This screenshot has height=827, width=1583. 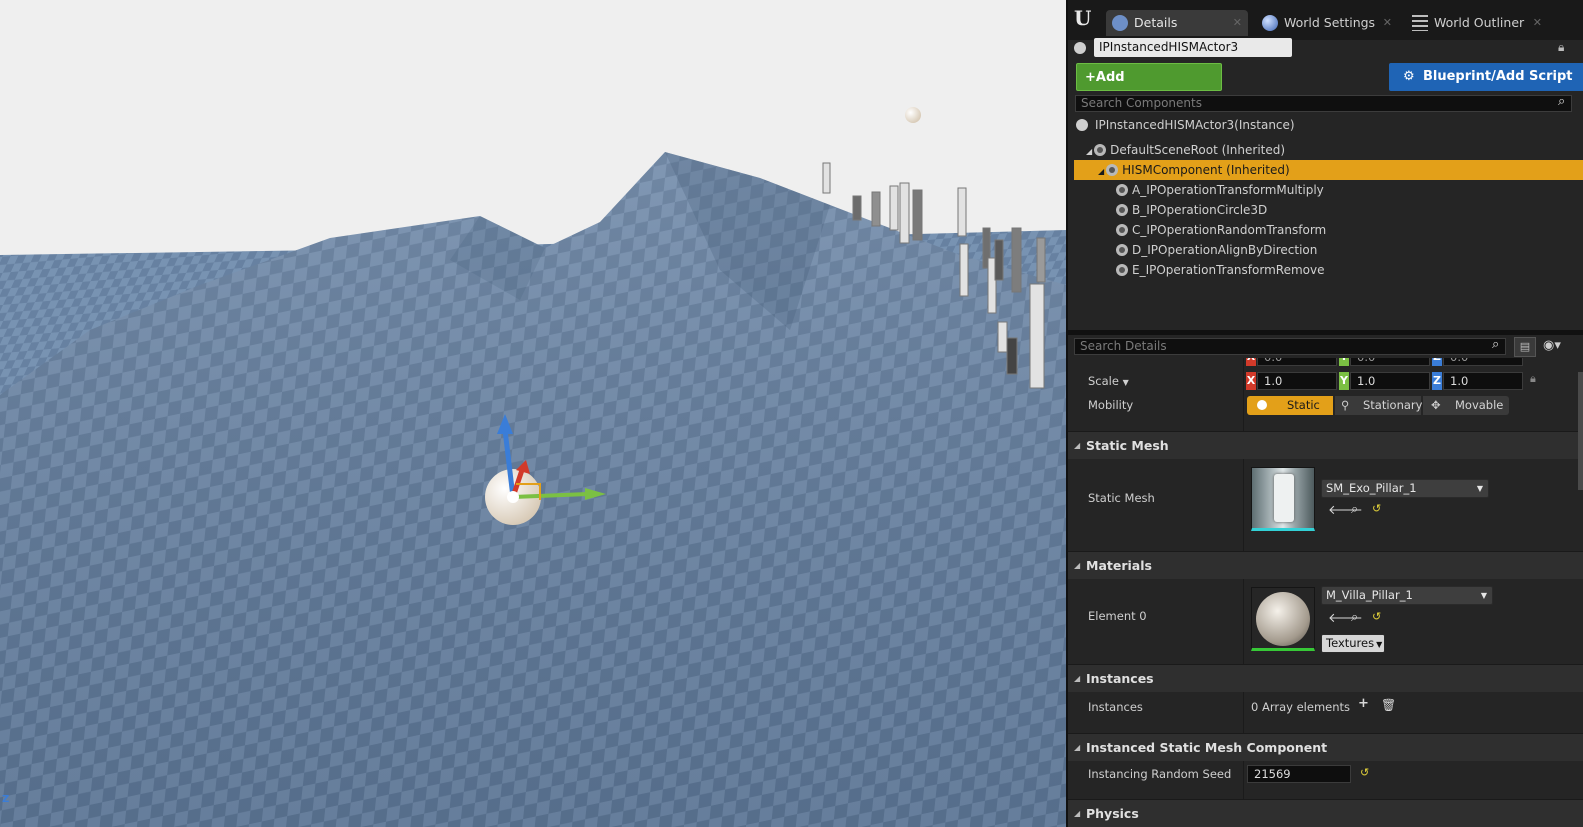 I want to click on material-asset-combo: M_Villa_Pillar_1 ▼, so click(x=1407, y=595).